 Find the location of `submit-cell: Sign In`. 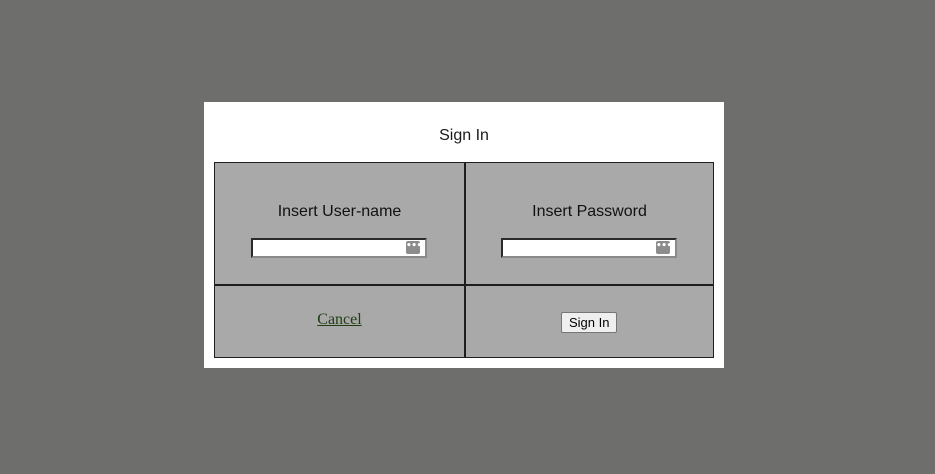

submit-cell: Sign In is located at coordinates (589, 321).